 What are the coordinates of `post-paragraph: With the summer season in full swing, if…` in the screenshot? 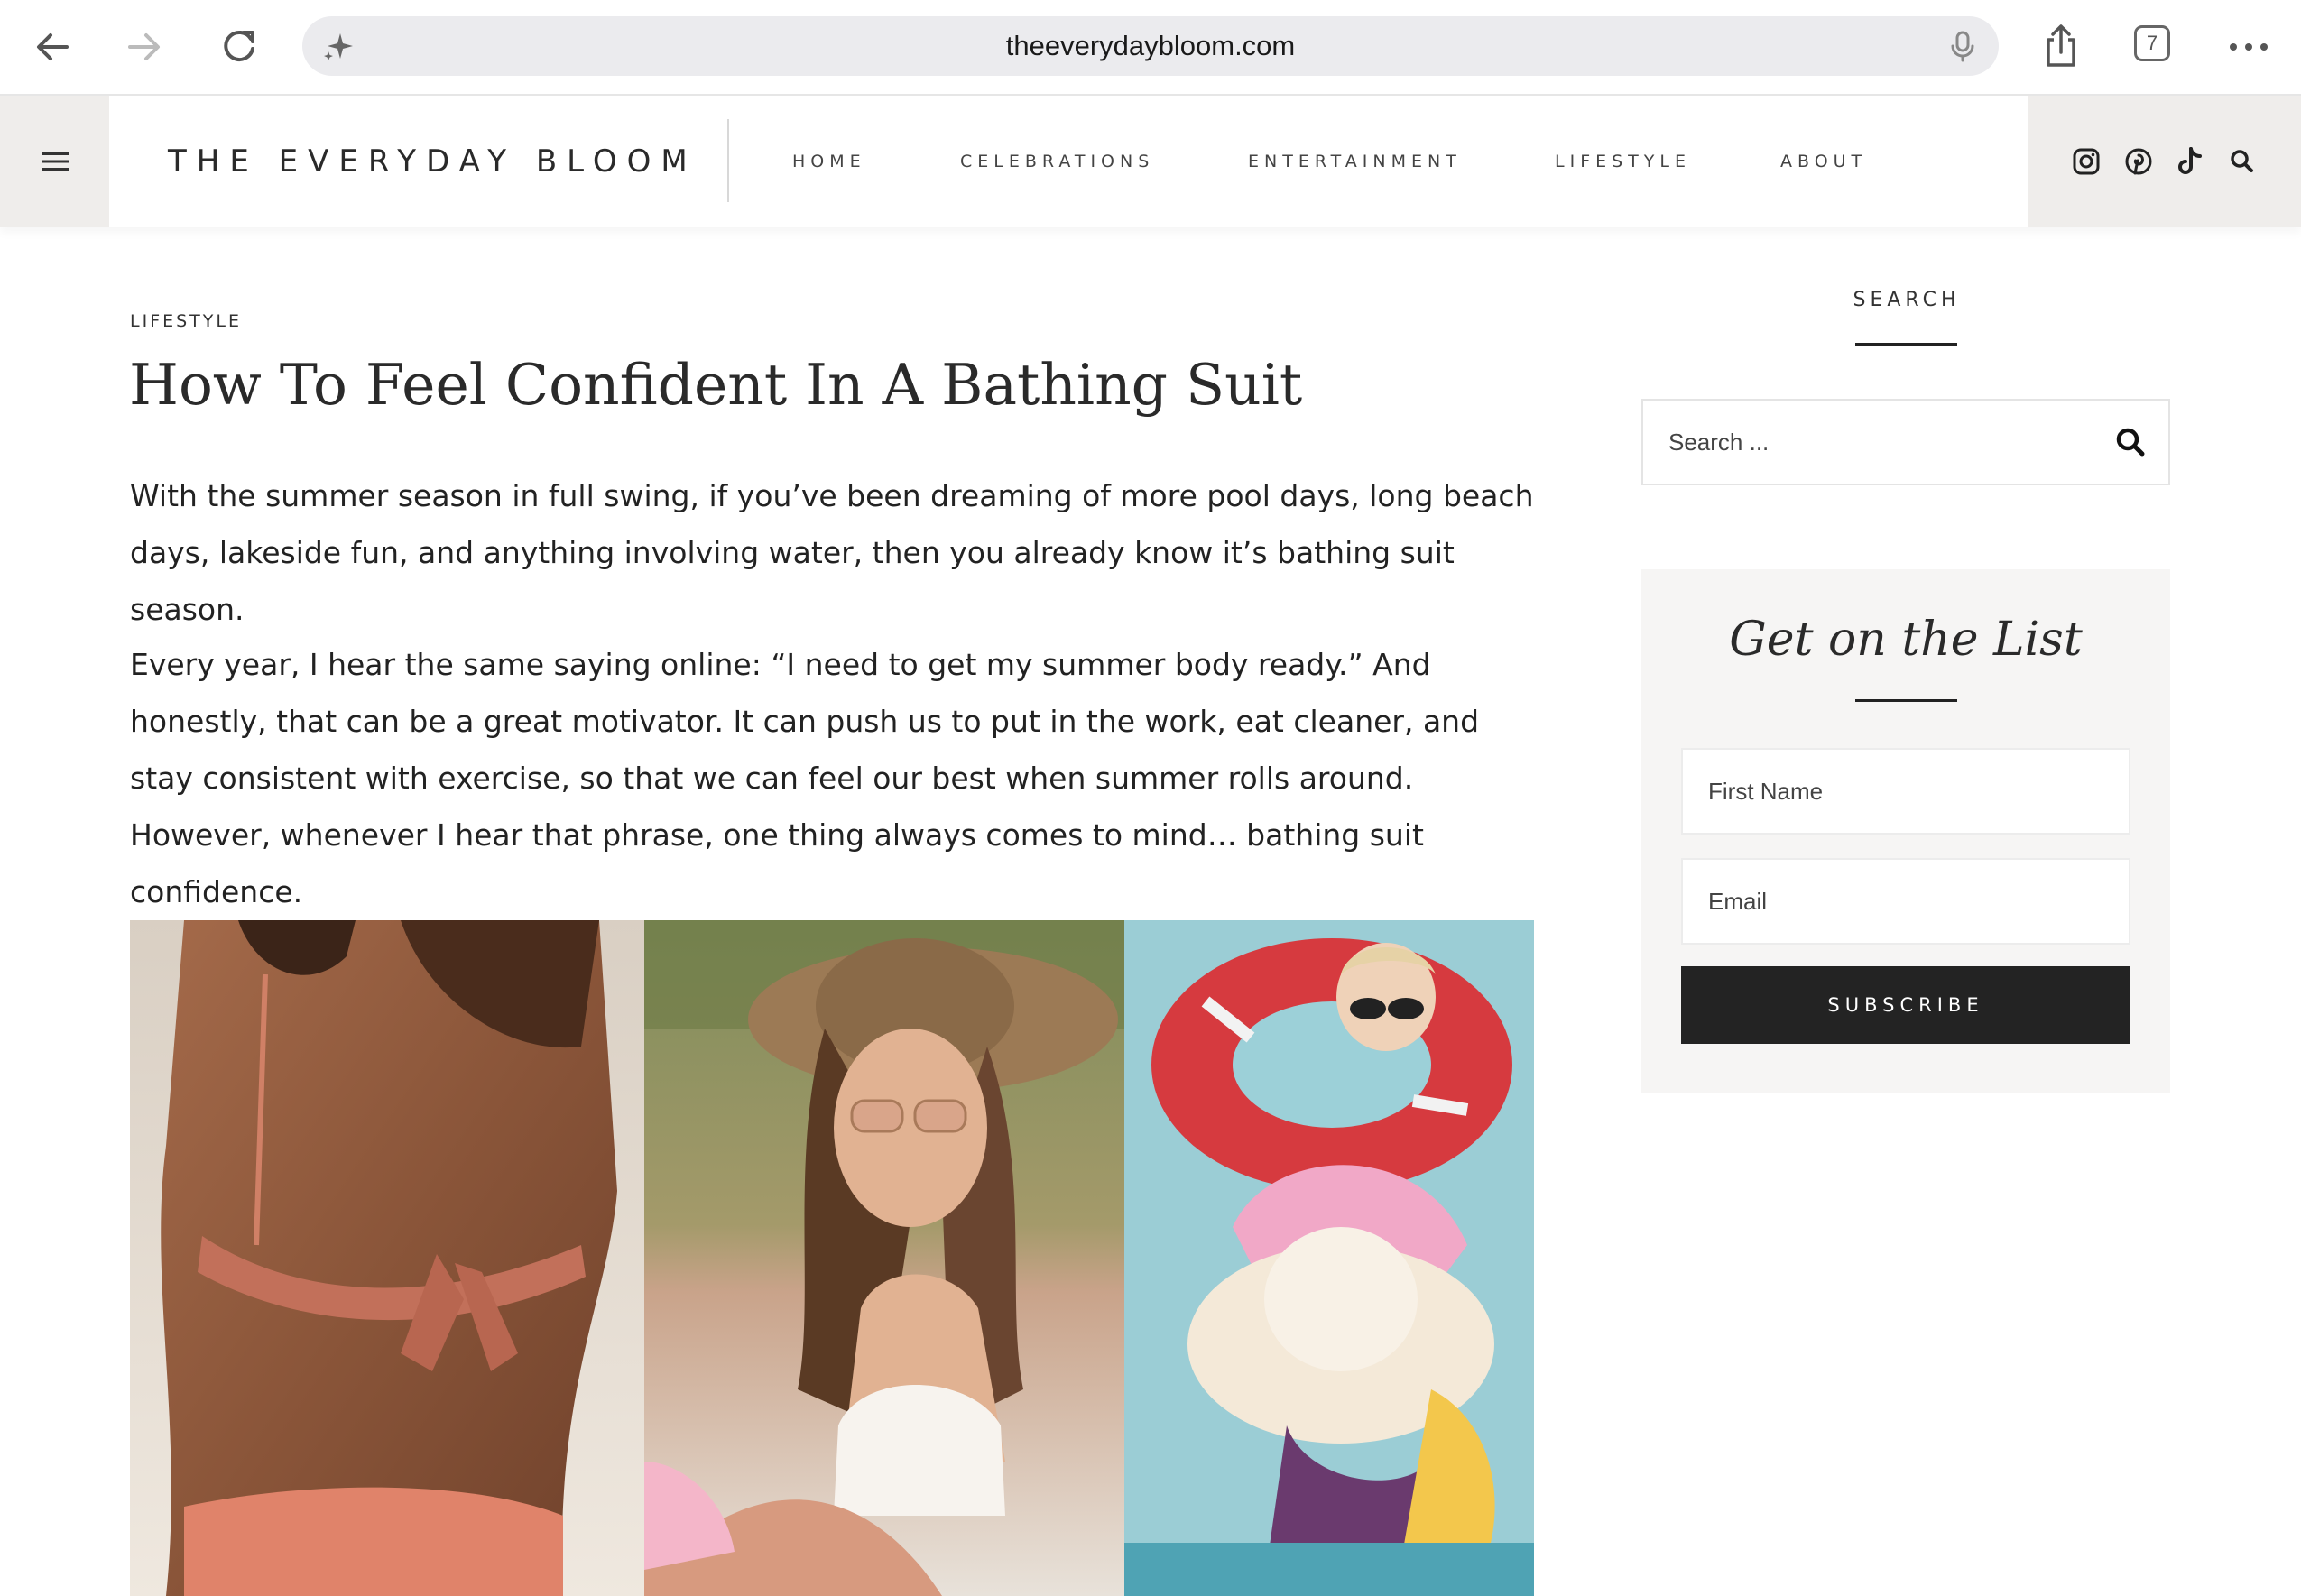 It's located at (832, 552).